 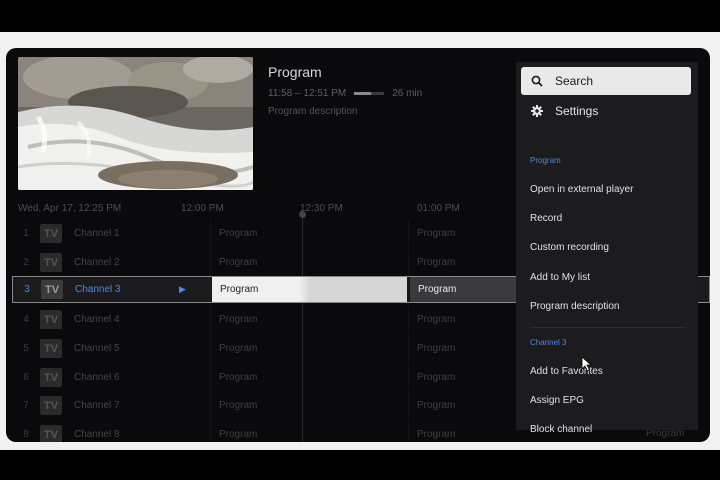 I want to click on menu-item-block-channel: Block channel, so click(x=561, y=429).